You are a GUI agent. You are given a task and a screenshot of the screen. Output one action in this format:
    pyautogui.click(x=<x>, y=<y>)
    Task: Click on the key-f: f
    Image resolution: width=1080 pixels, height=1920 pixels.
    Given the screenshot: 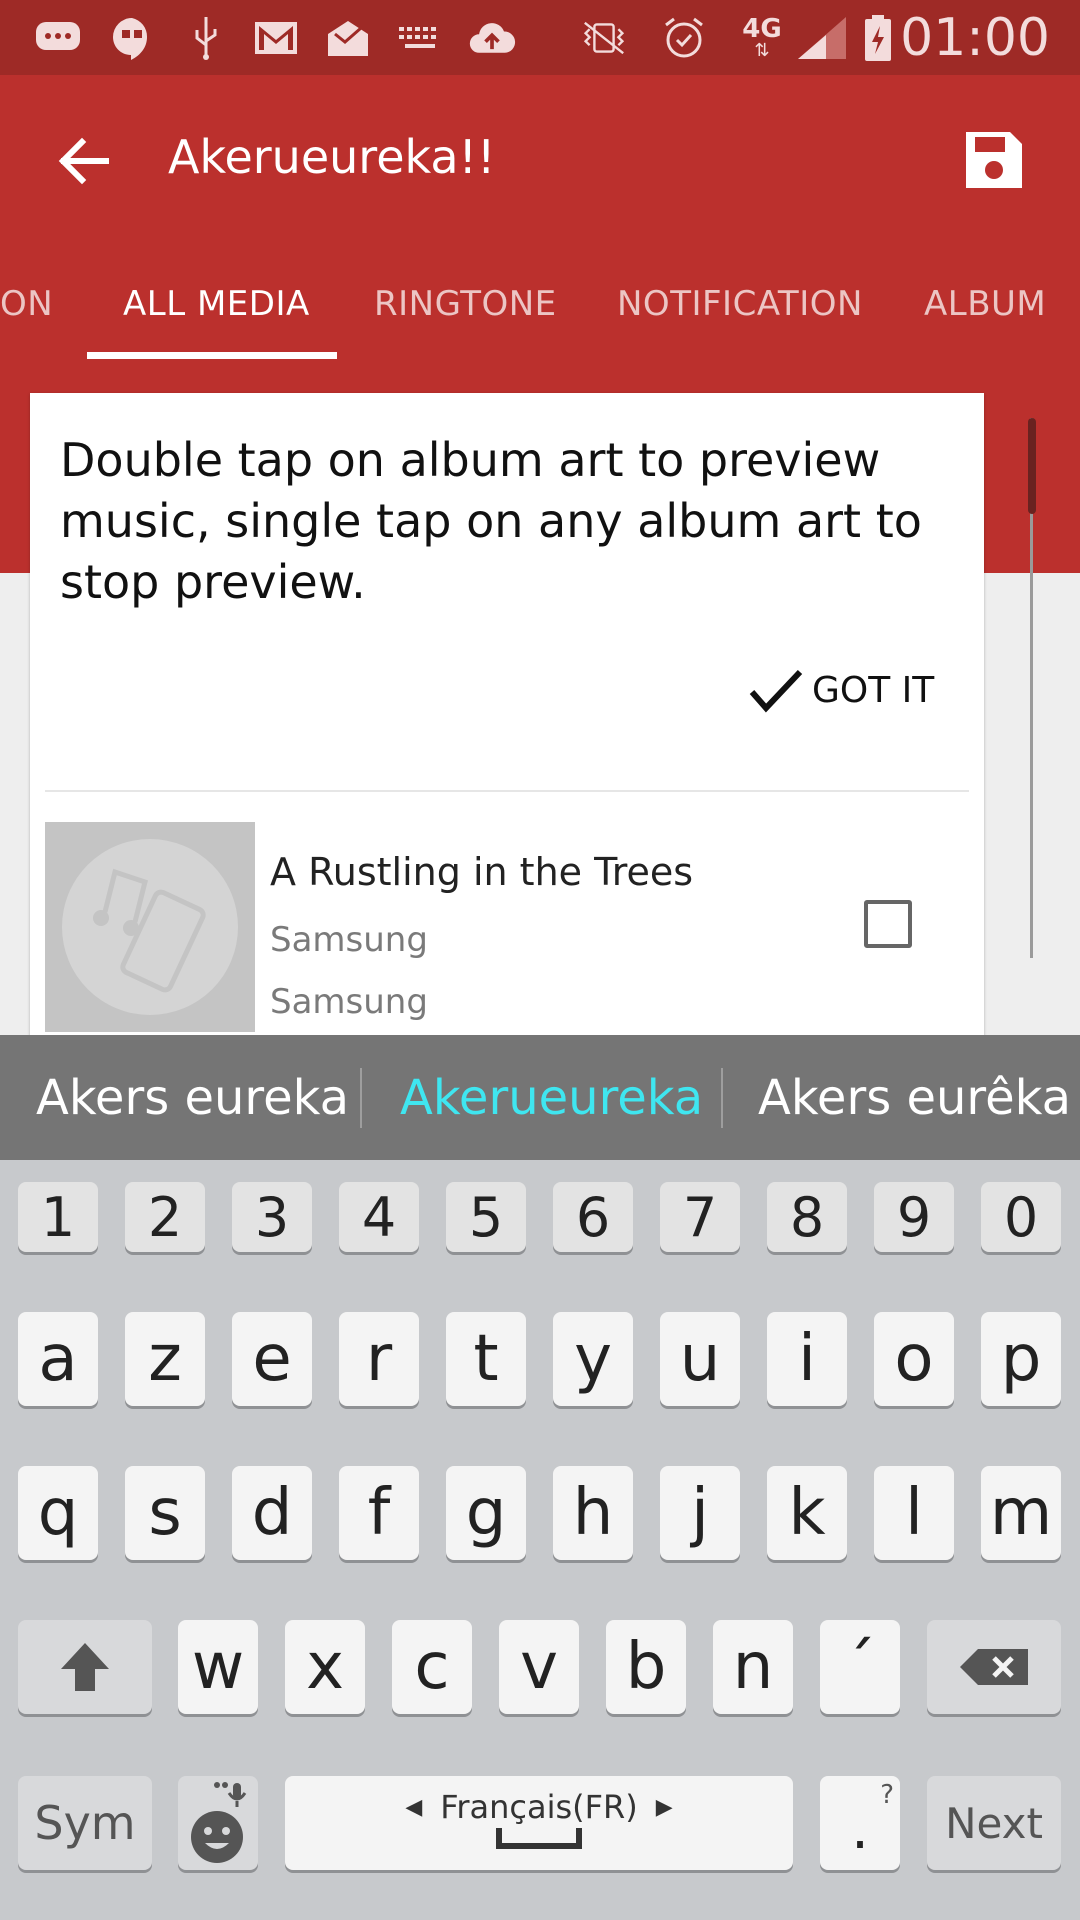 What is the action you would take?
    pyautogui.click(x=379, y=1513)
    